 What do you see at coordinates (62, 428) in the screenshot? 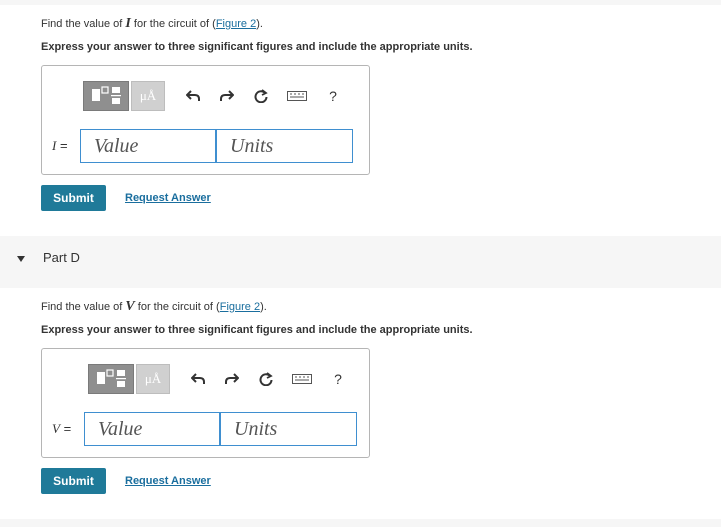
I see `variable-label: V =` at bounding box center [62, 428].